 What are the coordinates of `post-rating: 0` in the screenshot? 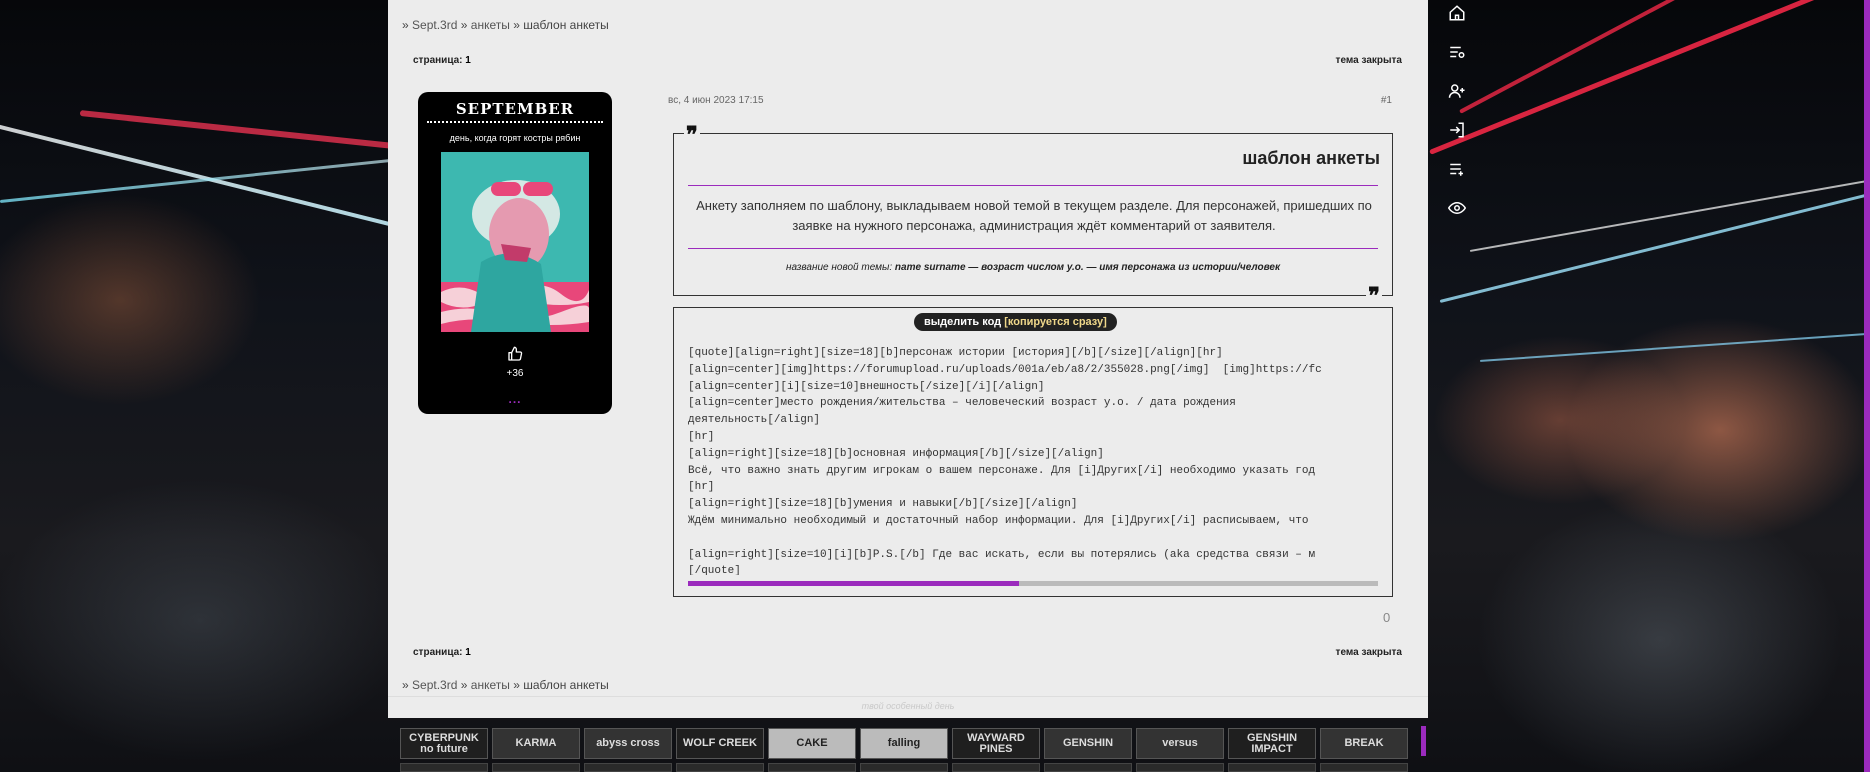 It's located at (1387, 617).